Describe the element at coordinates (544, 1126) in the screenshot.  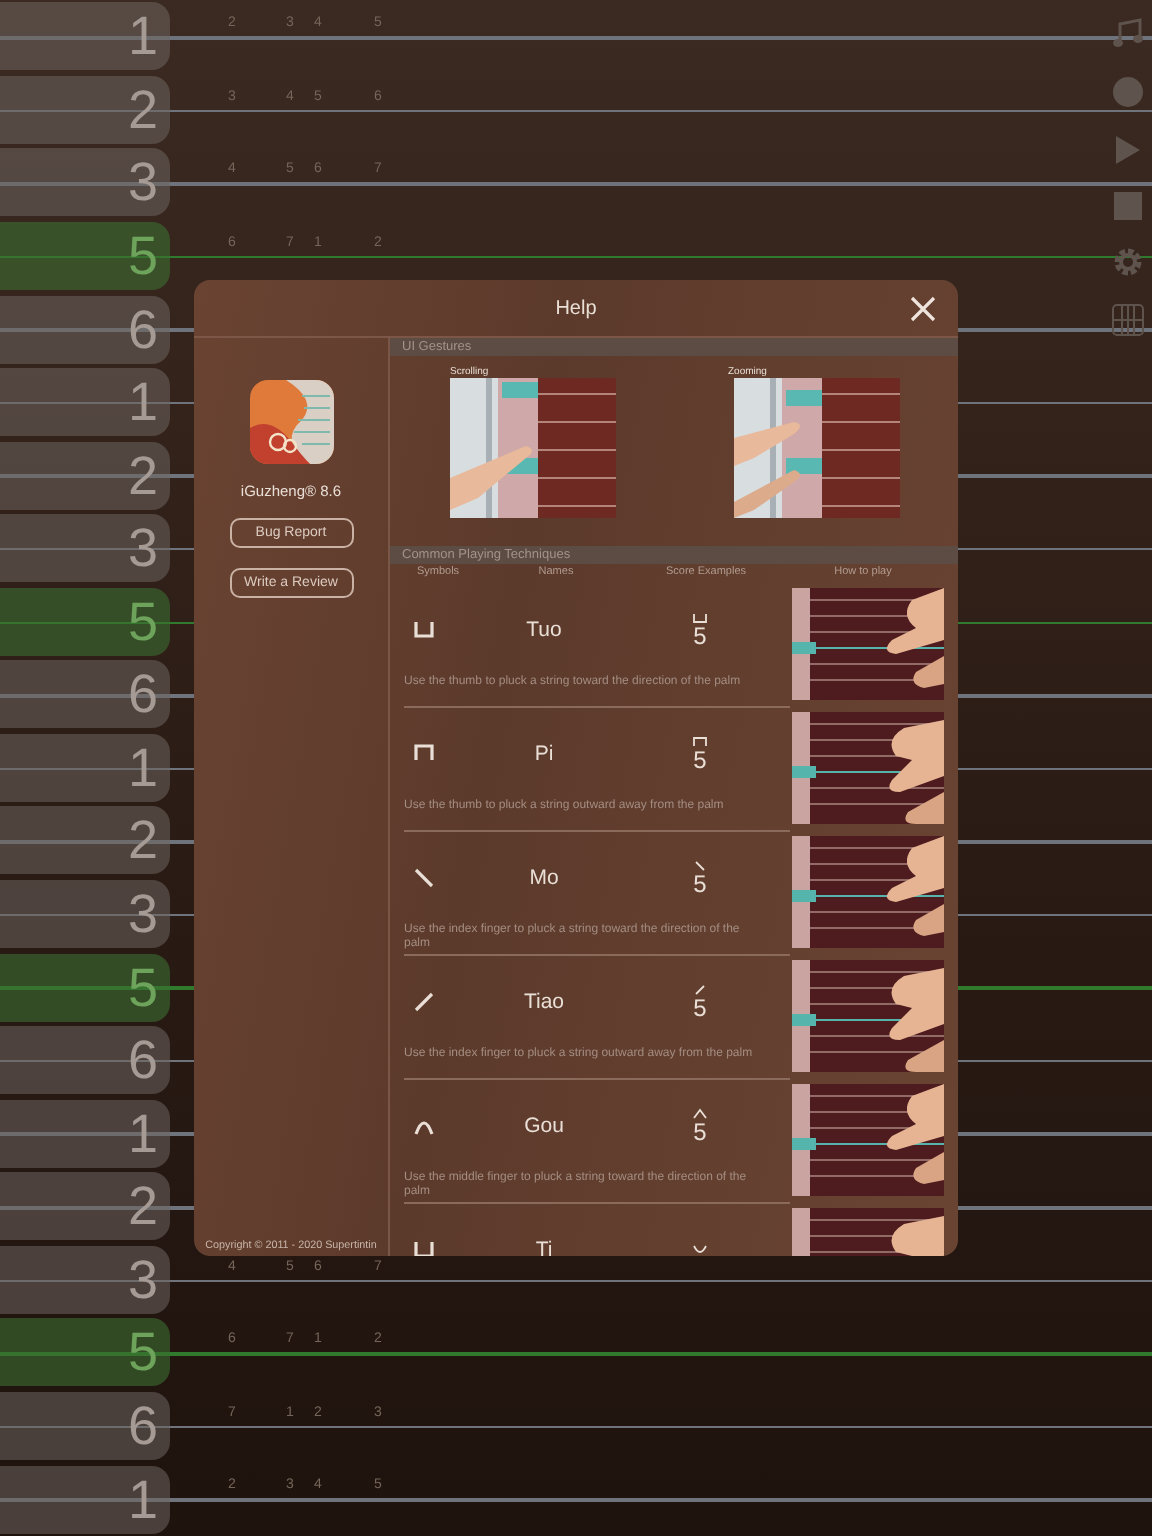
I see `technique-name: Gou` at that location.